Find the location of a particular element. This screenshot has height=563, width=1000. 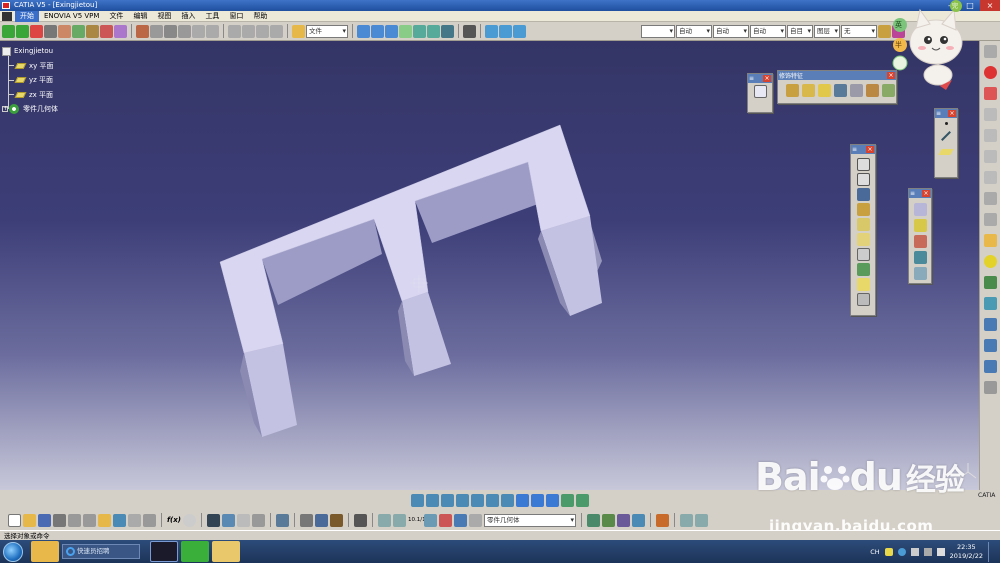

define-work-object-icon is located at coordinates (460, 520).